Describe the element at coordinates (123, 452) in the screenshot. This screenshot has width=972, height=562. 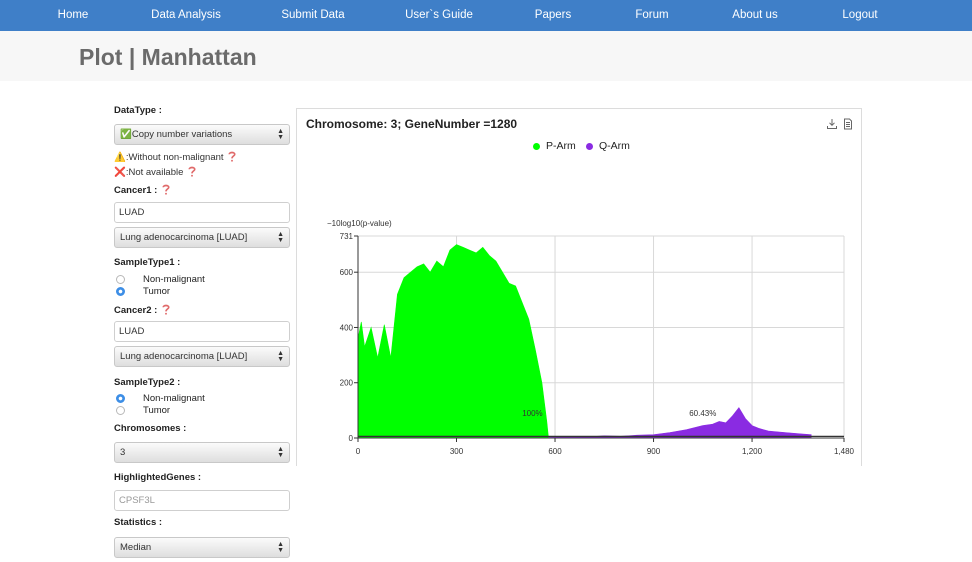
I see `chromosomes-value: 3` at that location.